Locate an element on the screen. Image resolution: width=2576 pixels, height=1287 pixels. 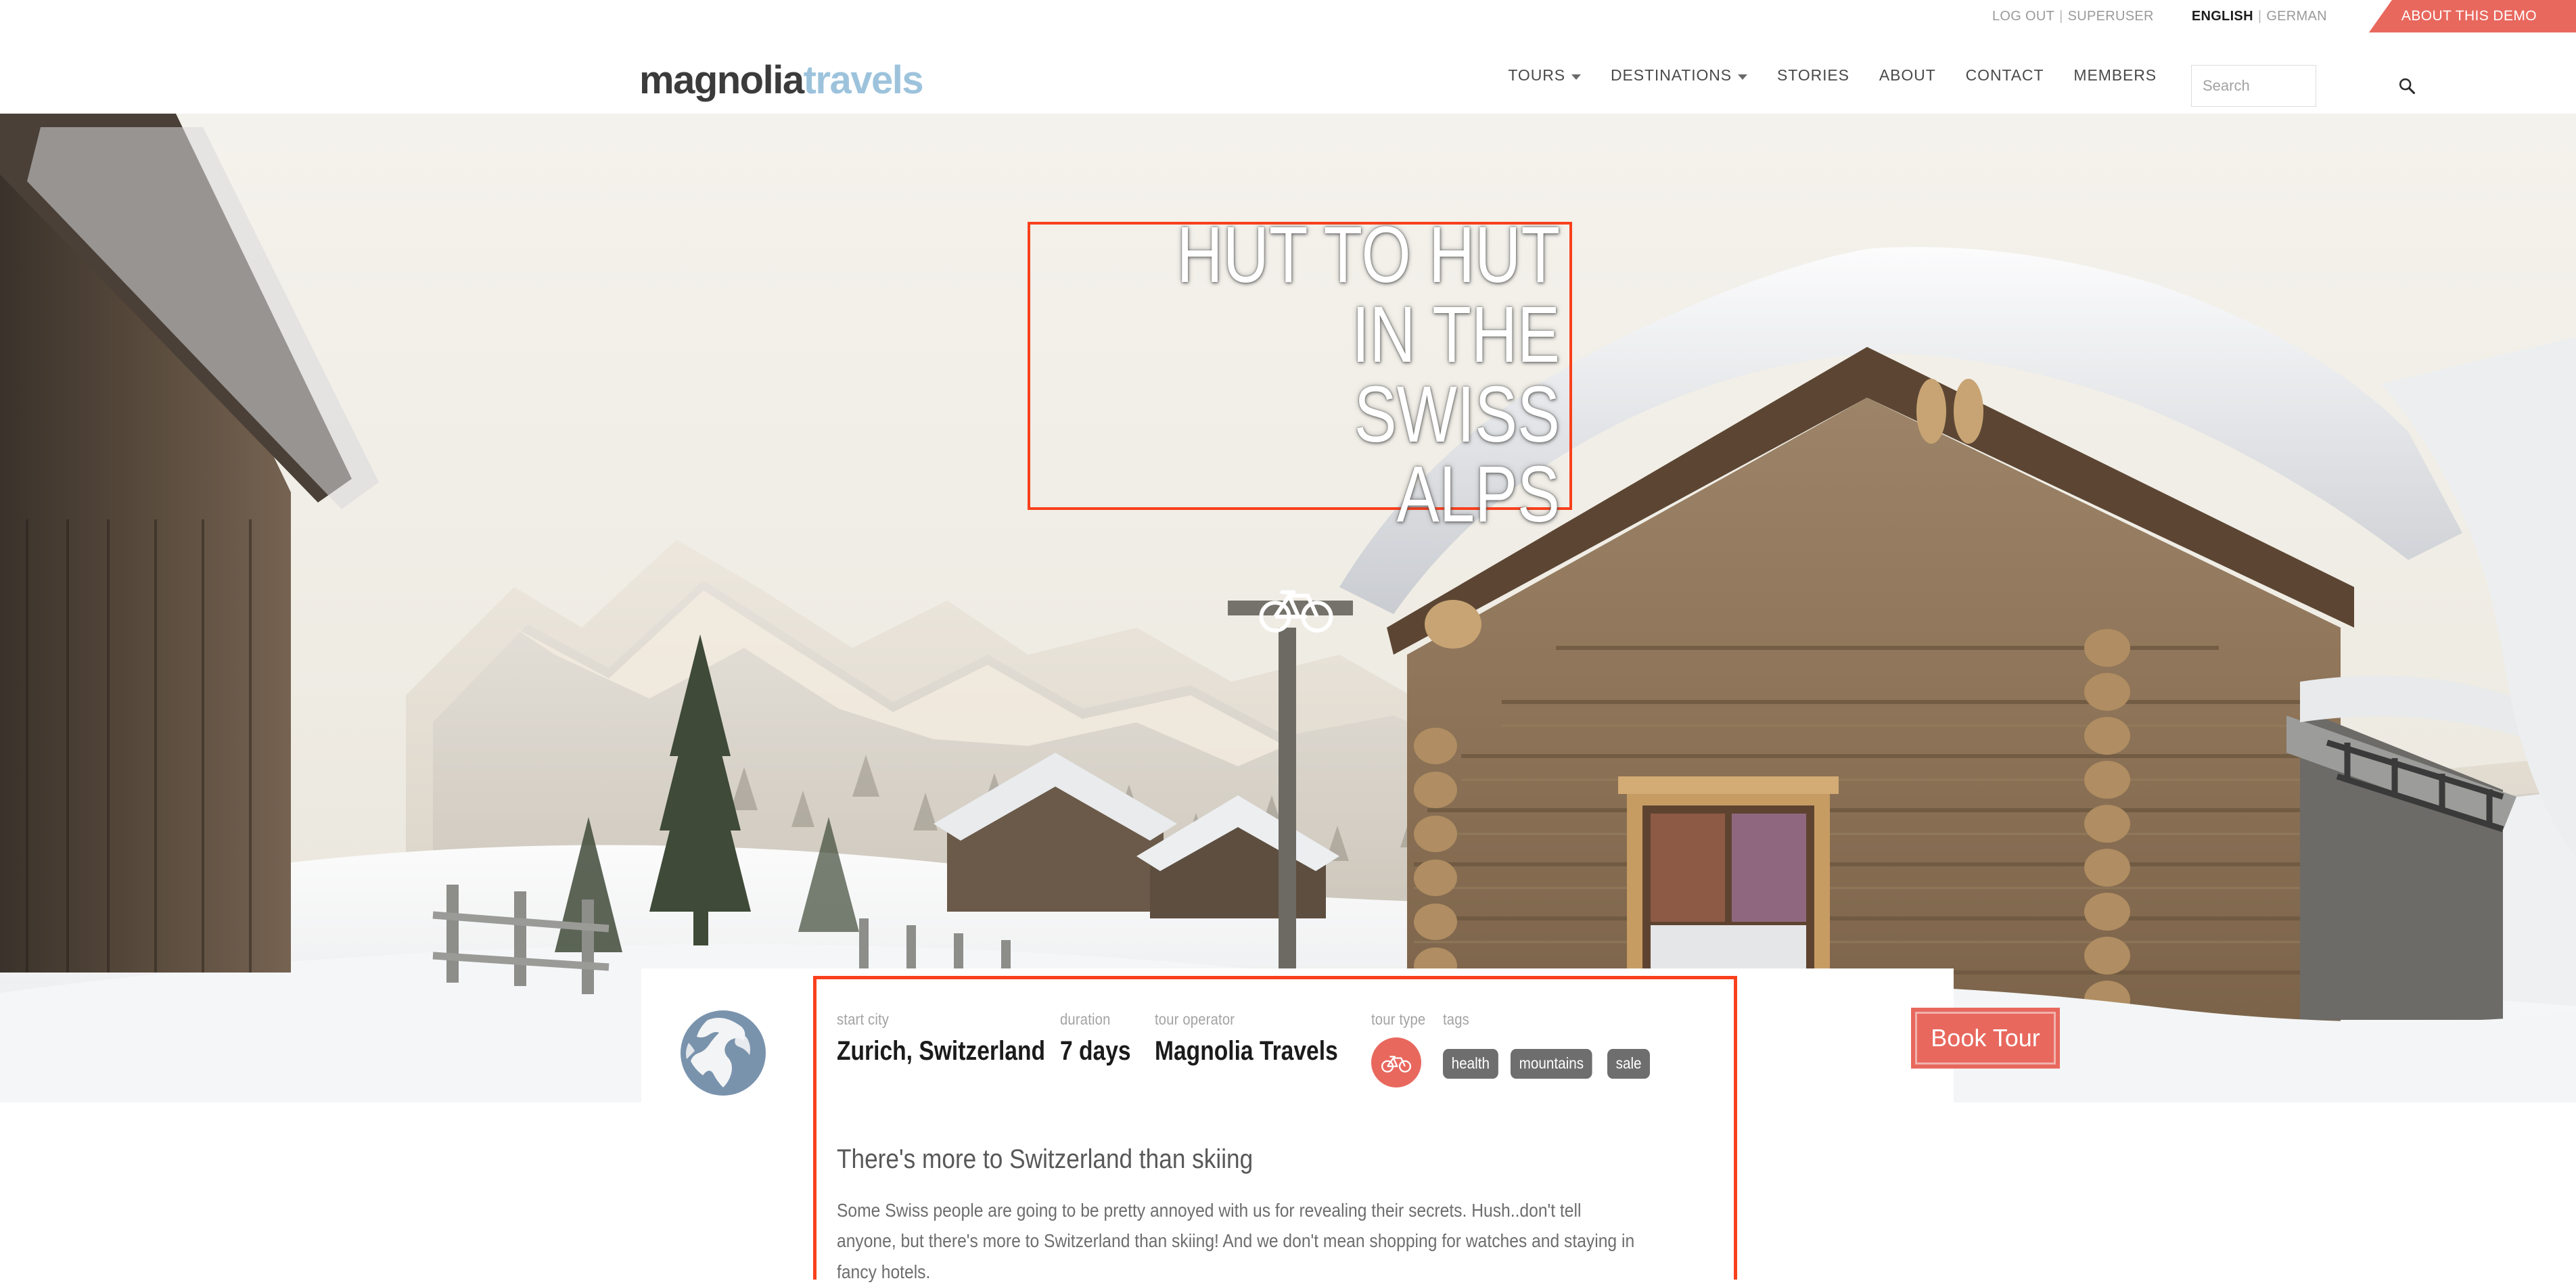
superuser-link: SUPERUSER is located at coordinates (2111, 16).